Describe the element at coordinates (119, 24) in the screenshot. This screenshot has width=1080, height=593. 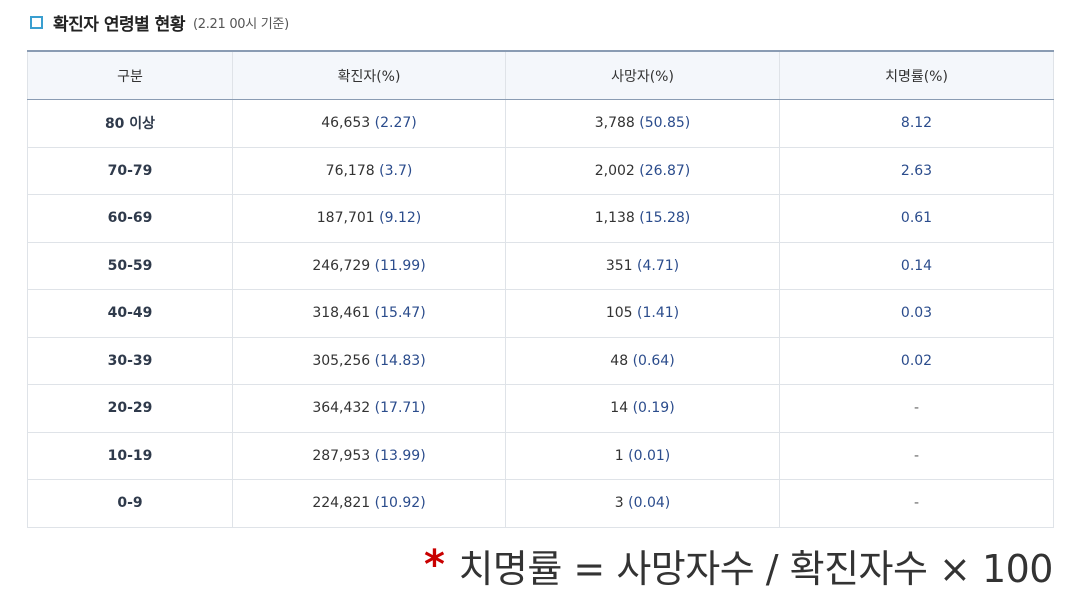
I see `section-title: 확진자 연령별 현황` at that location.